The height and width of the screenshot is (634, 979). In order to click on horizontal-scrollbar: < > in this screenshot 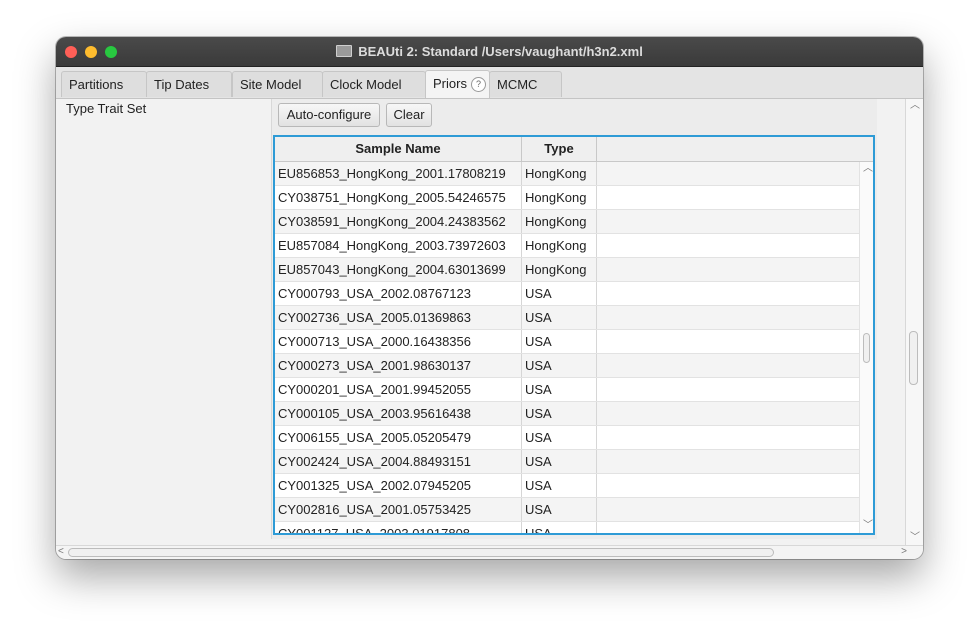, I will do `click(489, 552)`.